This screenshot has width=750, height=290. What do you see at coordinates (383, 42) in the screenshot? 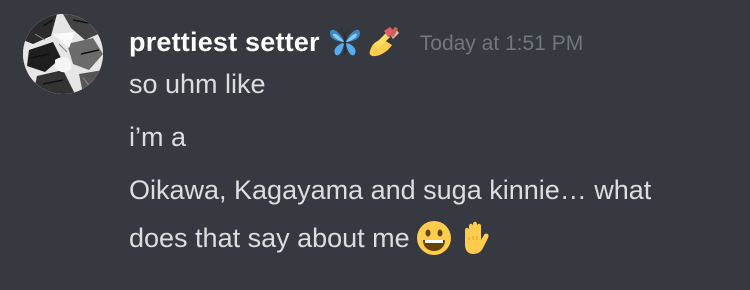
I see `nail-polish-emoji-icon` at bounding box center [383, 42].